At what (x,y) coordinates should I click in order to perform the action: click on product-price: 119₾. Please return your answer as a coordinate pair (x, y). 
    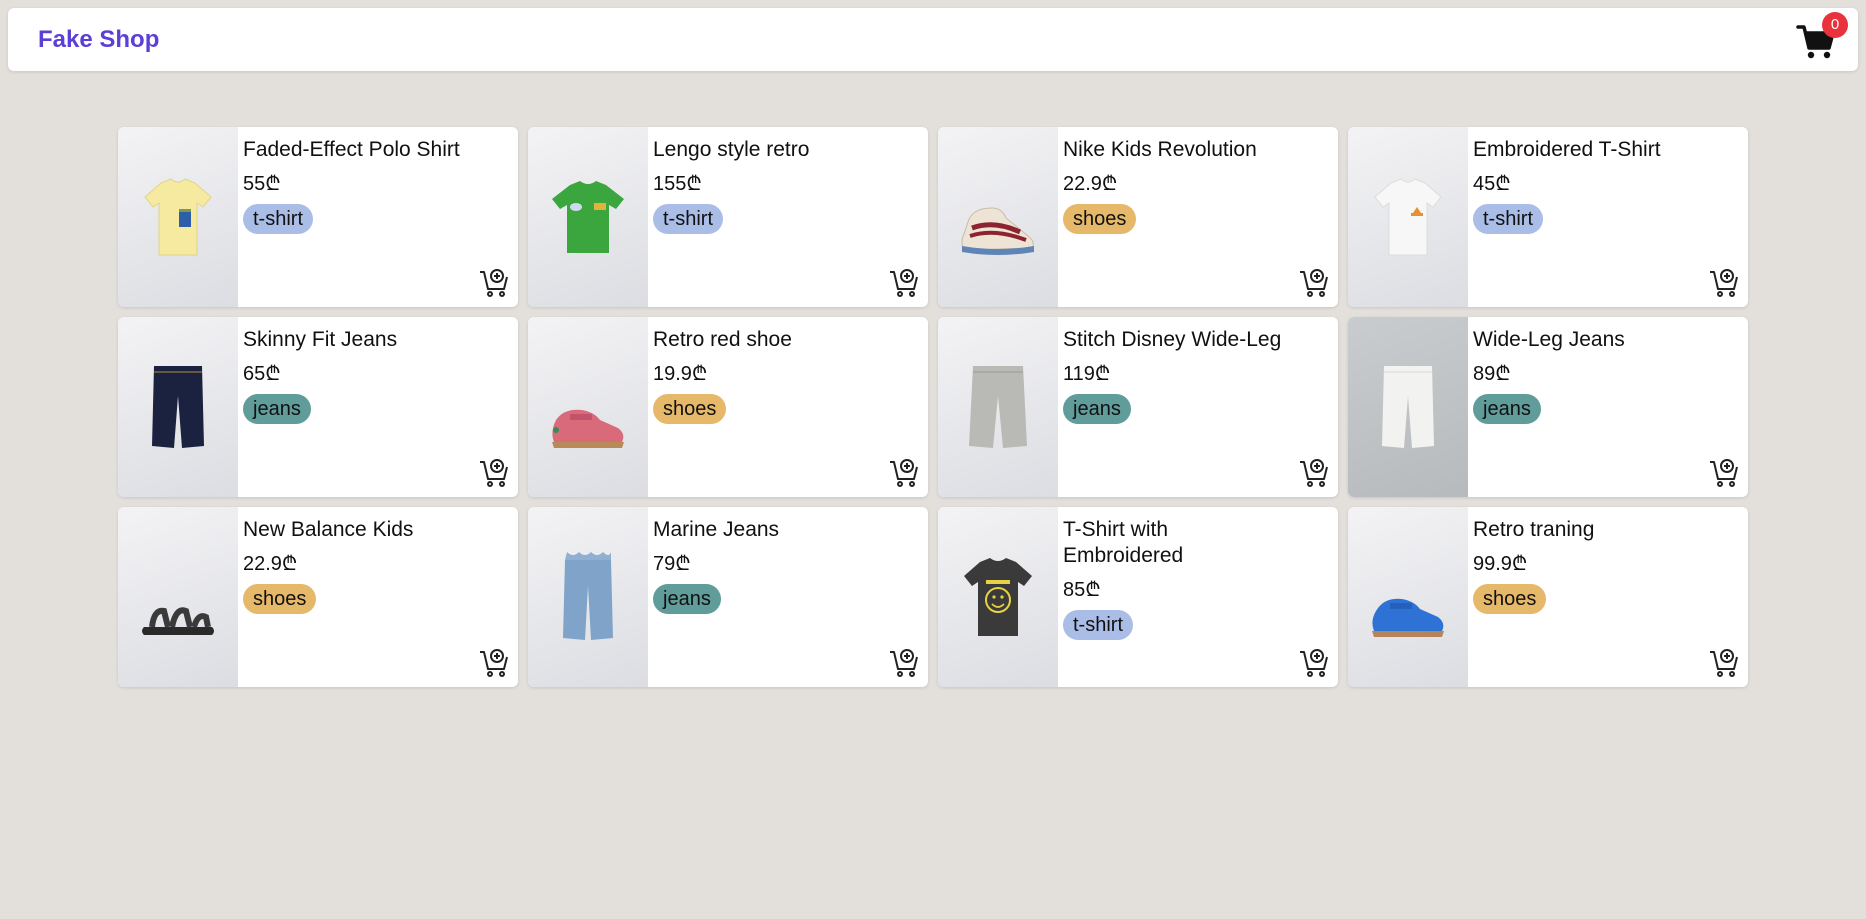
    Looking at the image, I should click on (1087, 374).